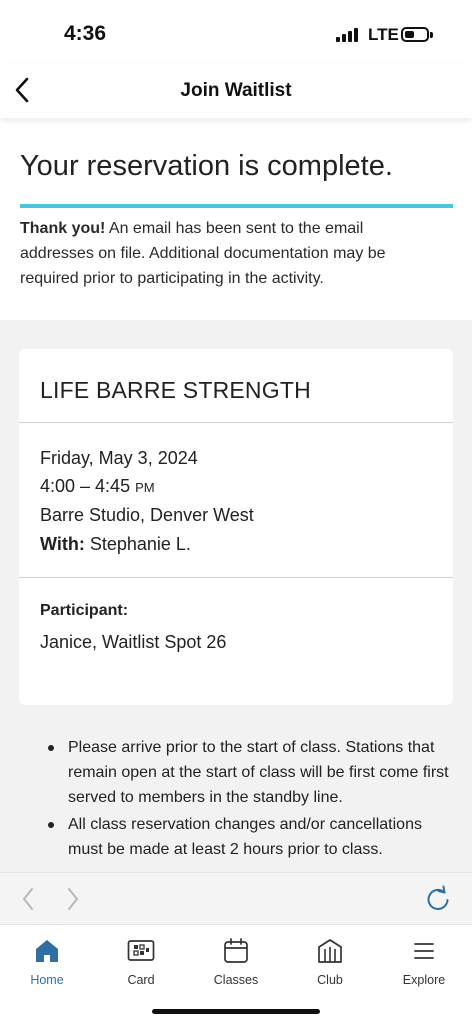 The image size is (472, 1024). Describe the element at coordinates (383, 34) in the screenshot. I see `network-label: LTE` at that location.